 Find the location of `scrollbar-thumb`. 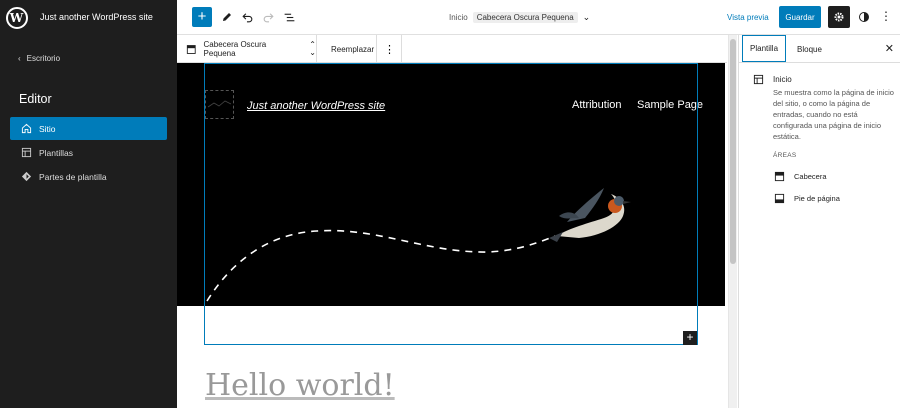

scrollbar-thumb is located at coordinates (733, 151).